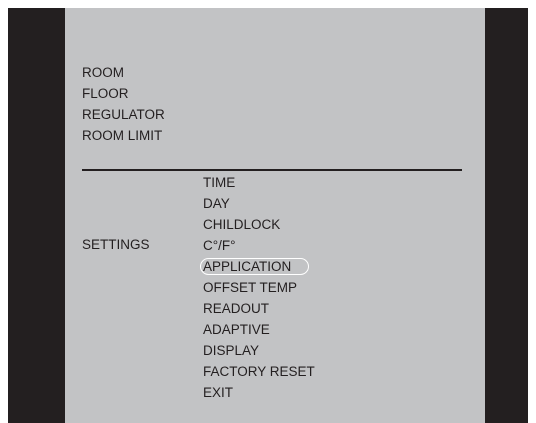 This screenshot has width=536, height=423. I want to click on settings-item-time: TIME, so click(259, 182).